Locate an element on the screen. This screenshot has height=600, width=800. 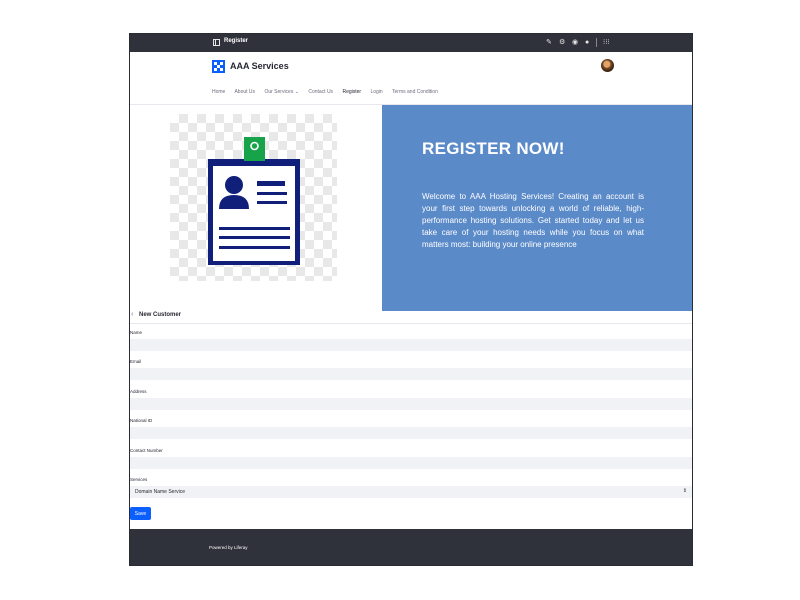
page-title: Register is located at coordinates (236, 41).